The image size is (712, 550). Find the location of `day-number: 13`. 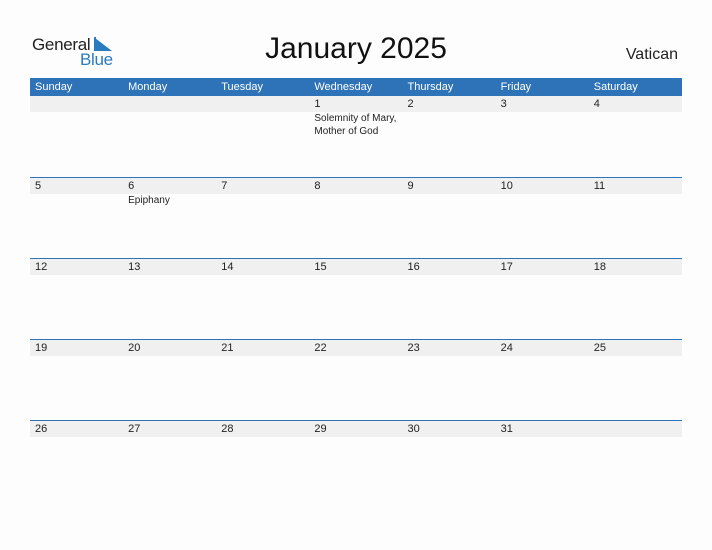

day-number: 13 is located at coordinates (134, 267).